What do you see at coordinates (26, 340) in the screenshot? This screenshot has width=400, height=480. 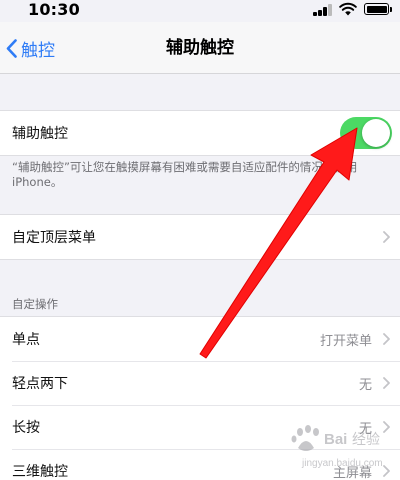 I see `action-label: 单点` at bounding box center [26, 340].